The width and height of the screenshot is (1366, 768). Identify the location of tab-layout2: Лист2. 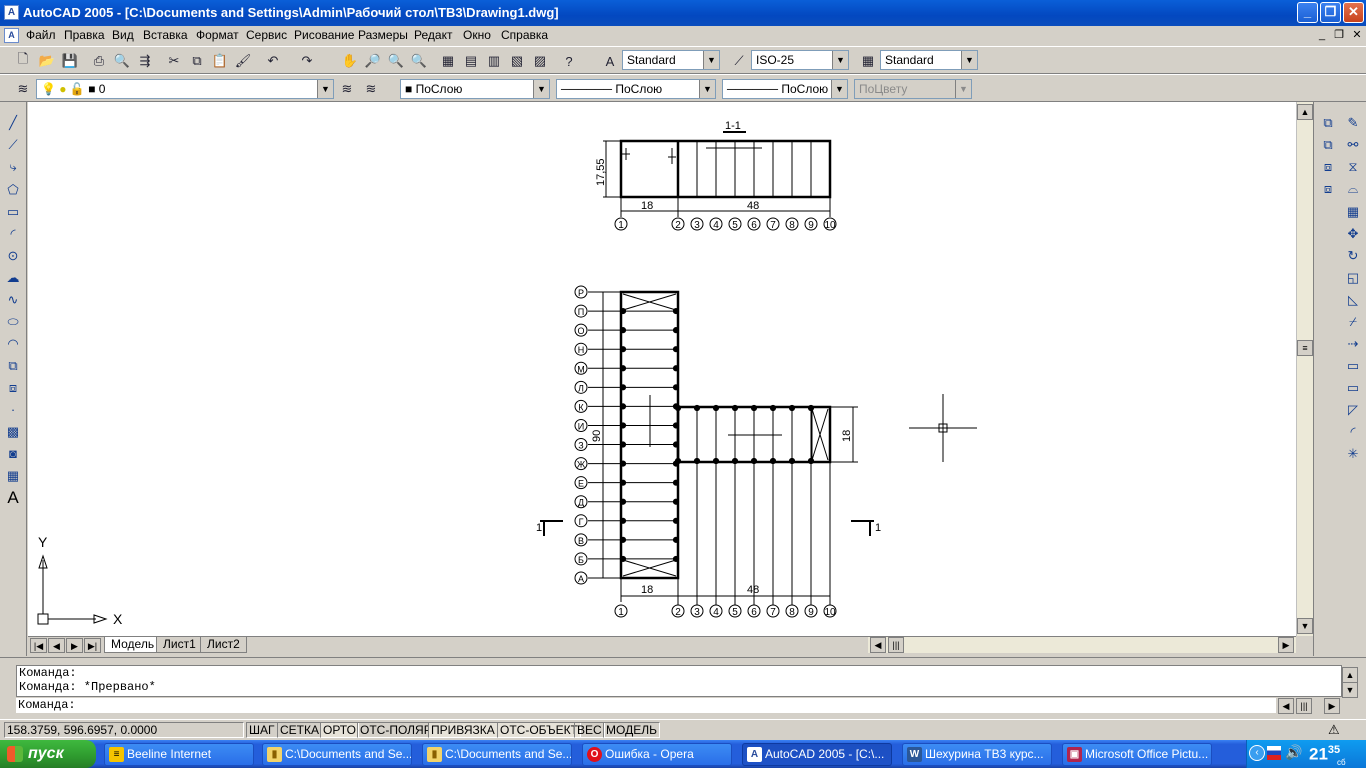
(223, 645).